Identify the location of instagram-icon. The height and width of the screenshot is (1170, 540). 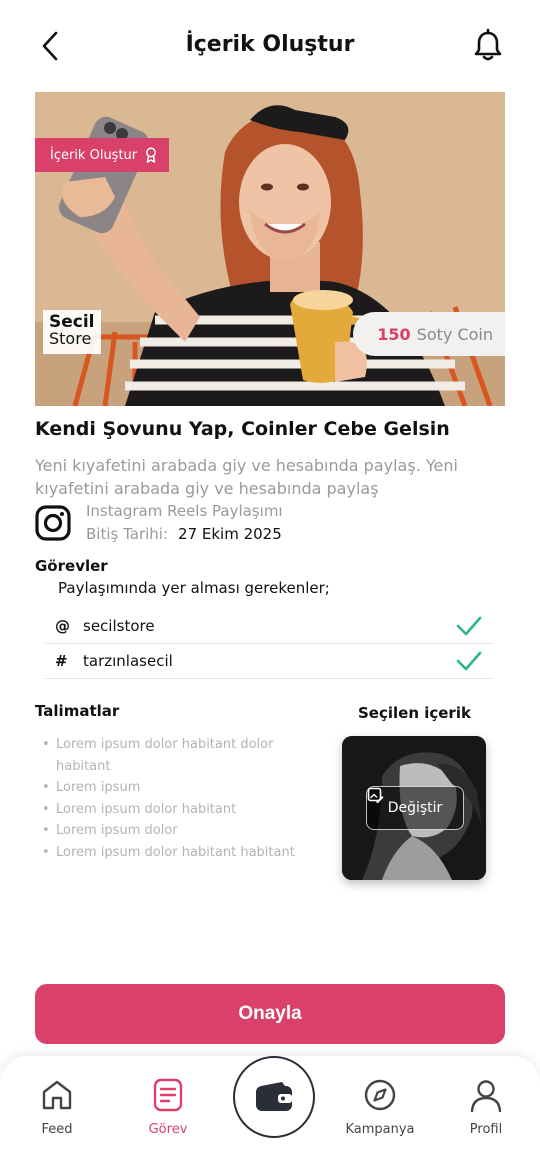
(53, 523).